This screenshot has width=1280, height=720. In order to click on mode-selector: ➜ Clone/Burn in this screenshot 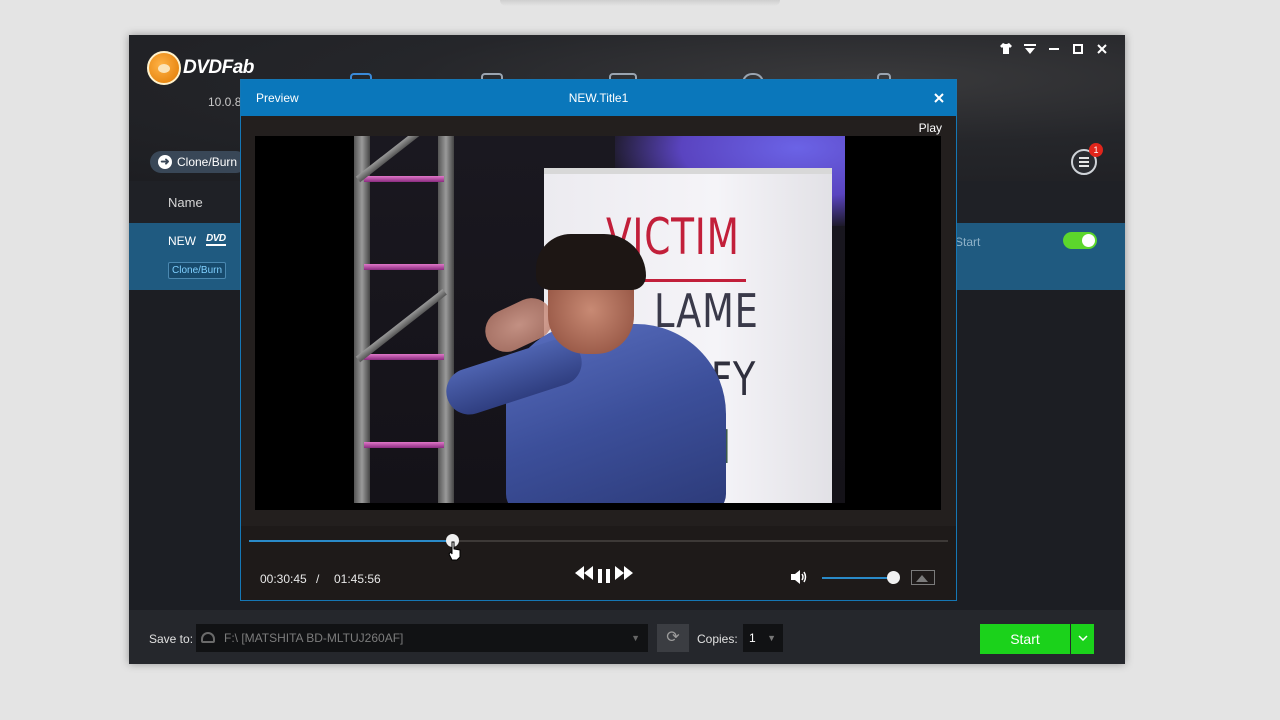, I will do `click(199, 162)`.